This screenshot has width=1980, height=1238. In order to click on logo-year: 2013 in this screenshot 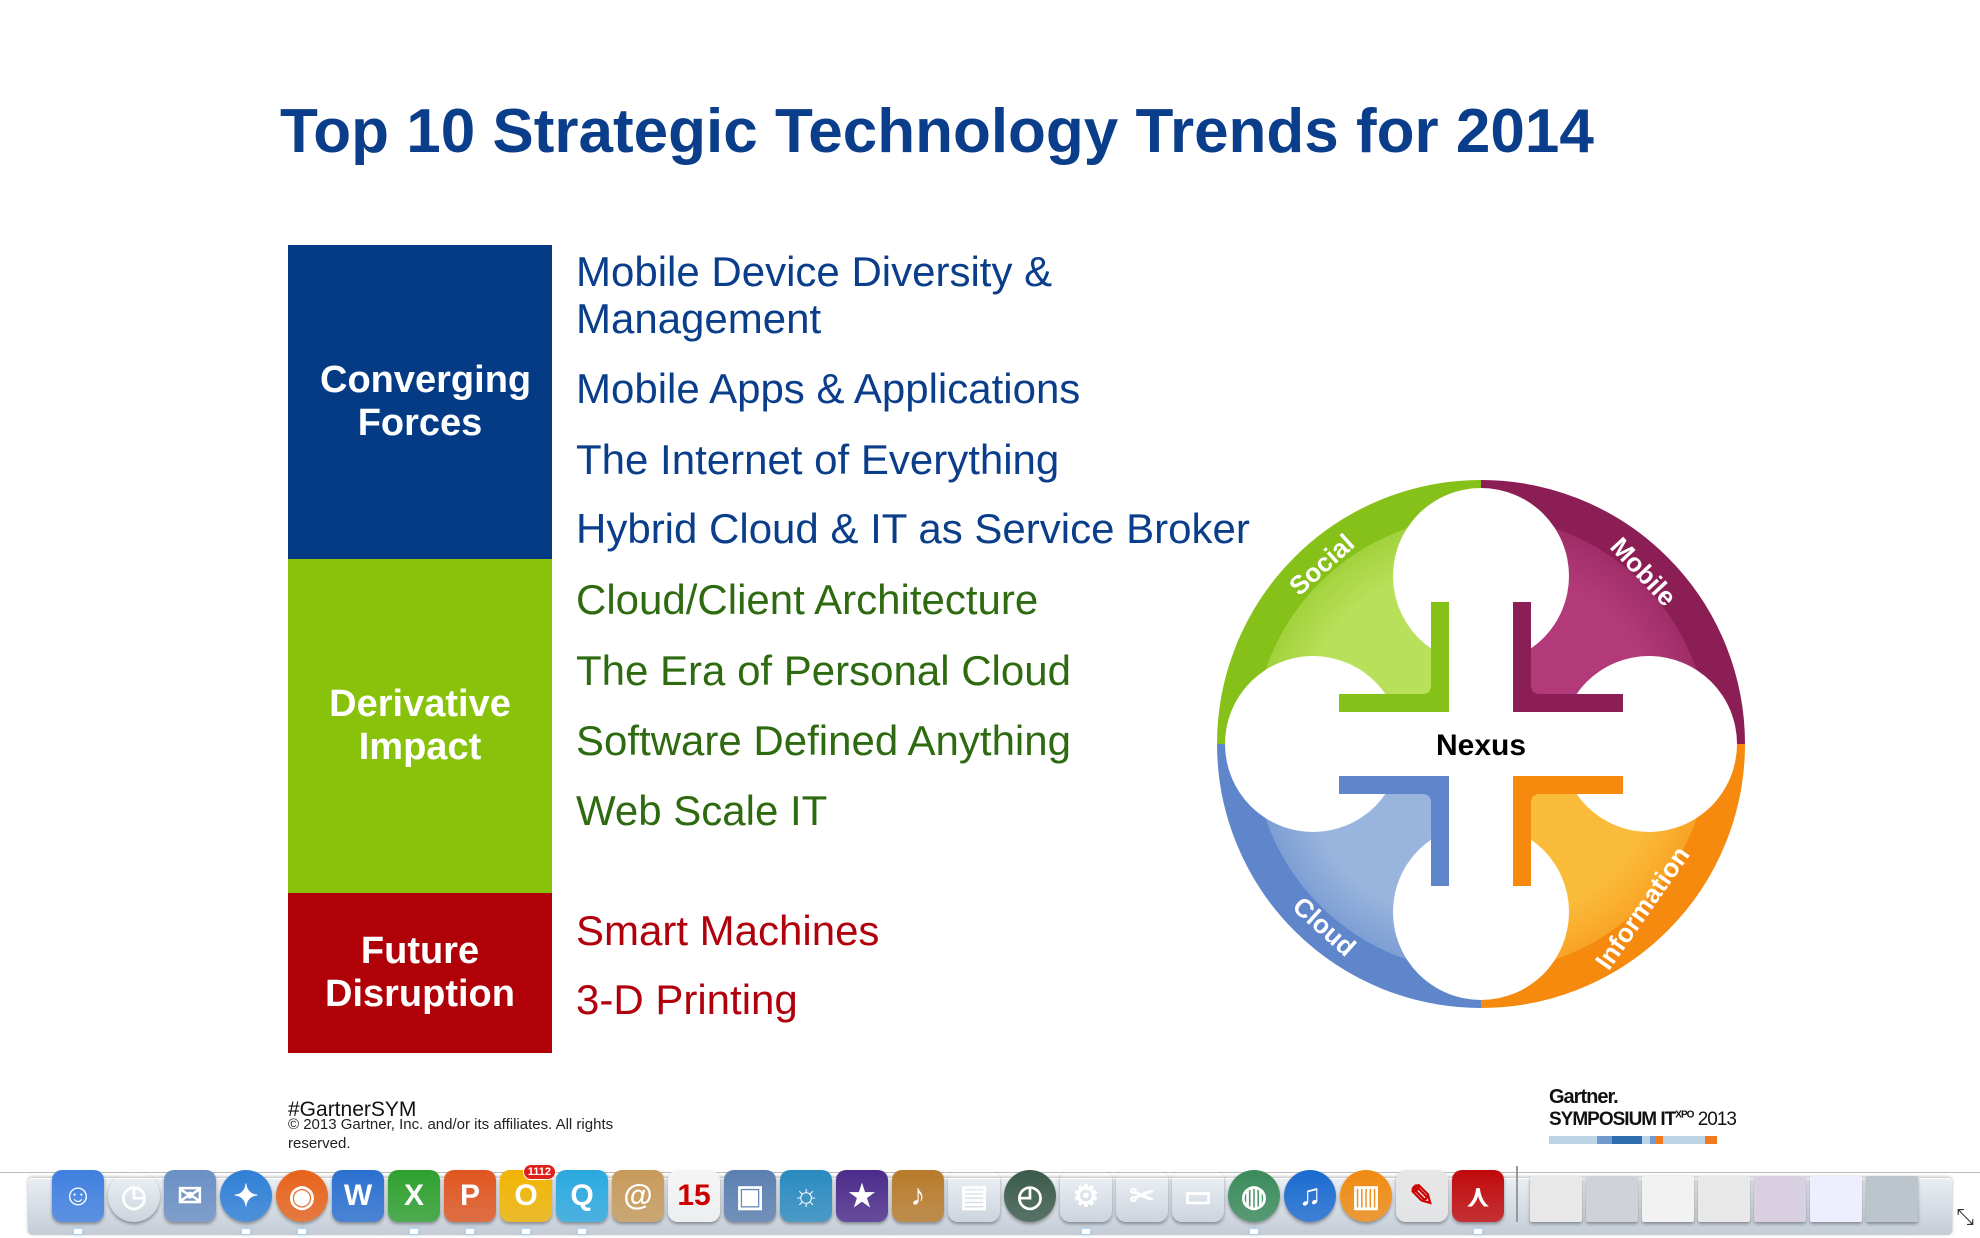, I will do `click(1717, 1119)`.